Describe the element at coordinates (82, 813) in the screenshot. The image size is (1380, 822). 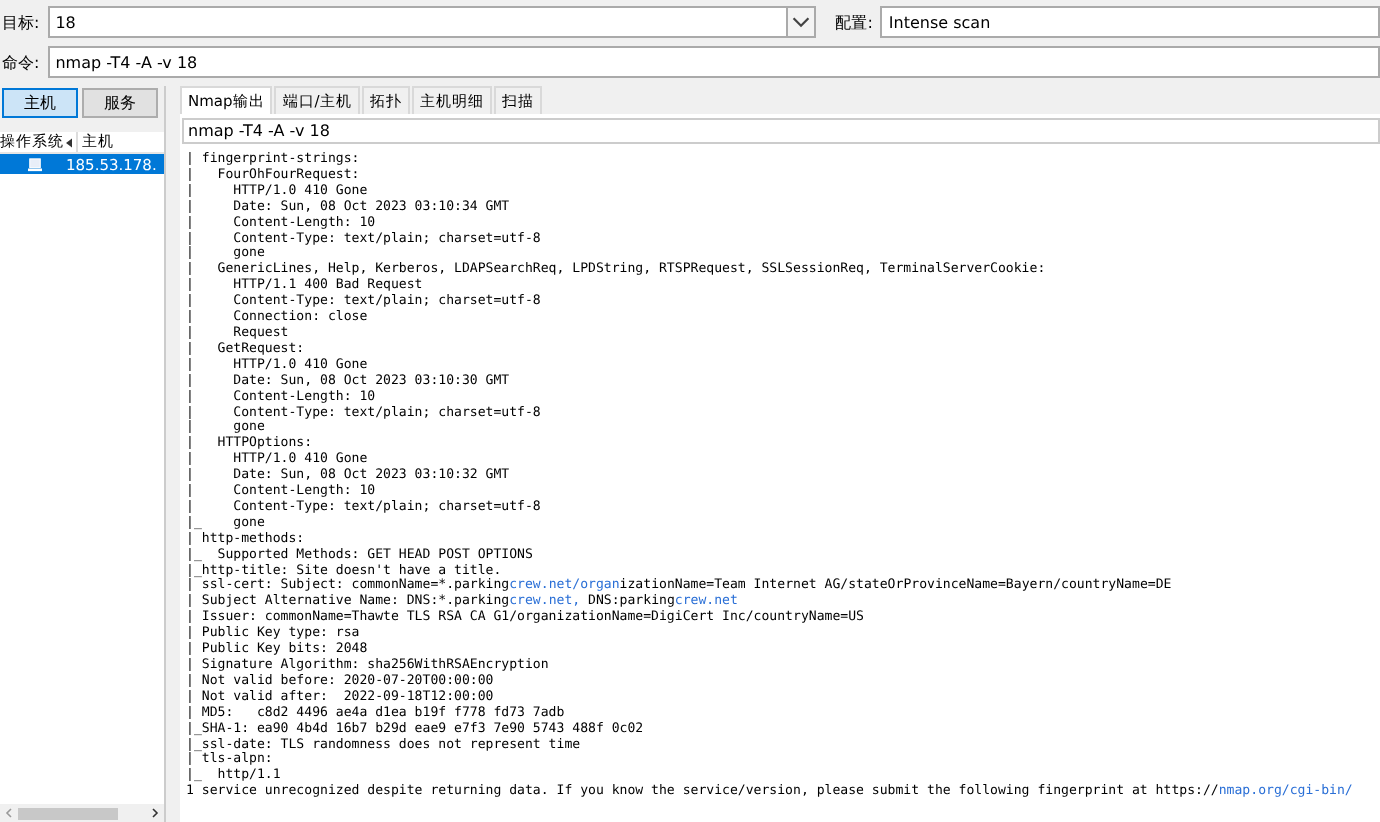
I see `horizontal-scrollbar` at that location.